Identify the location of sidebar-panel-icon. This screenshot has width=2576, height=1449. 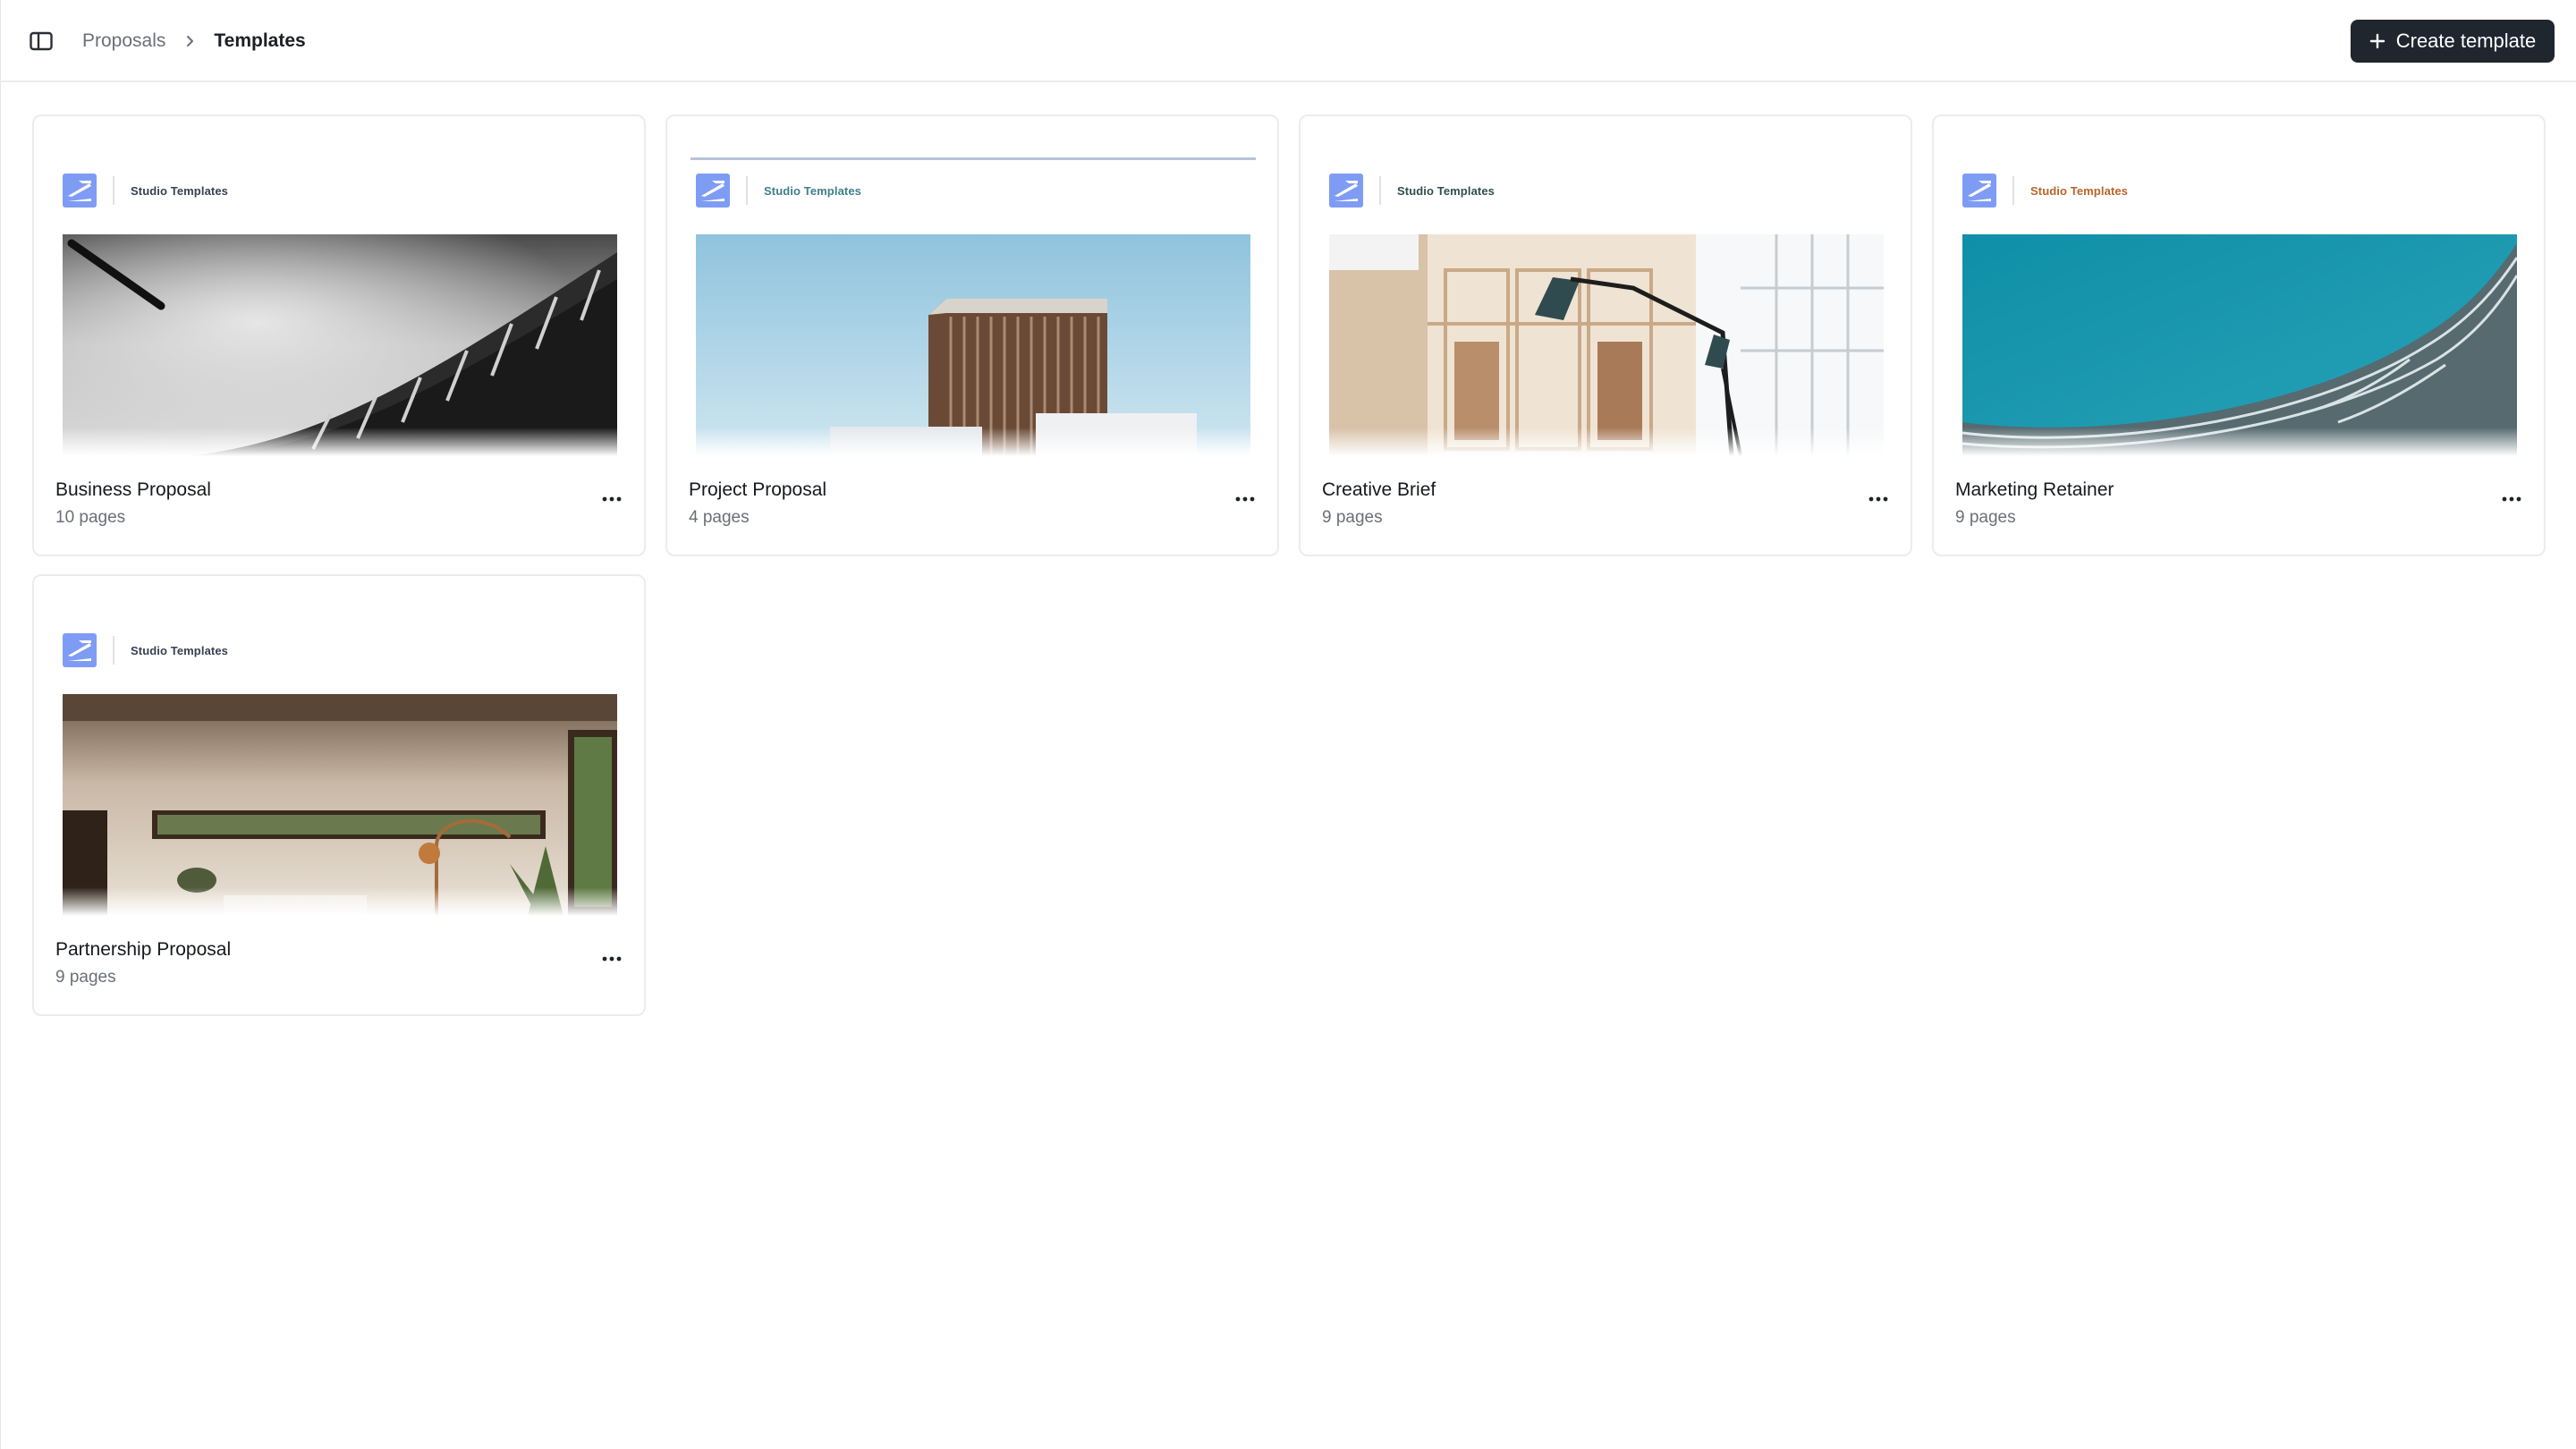
(41, 41).